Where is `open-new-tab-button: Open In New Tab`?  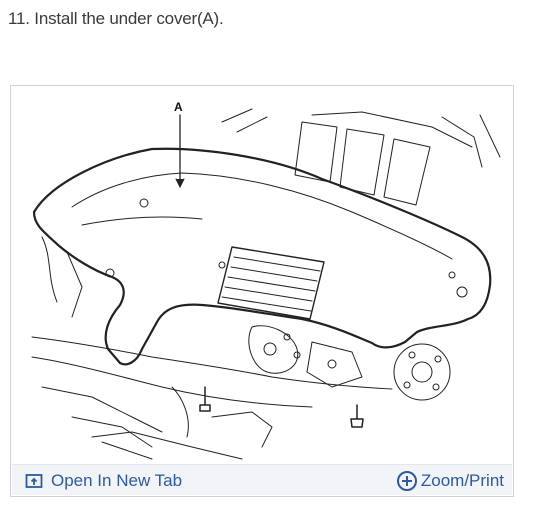 open-new-tab-button: Open In New Tab is located at coordinates (103, 480).